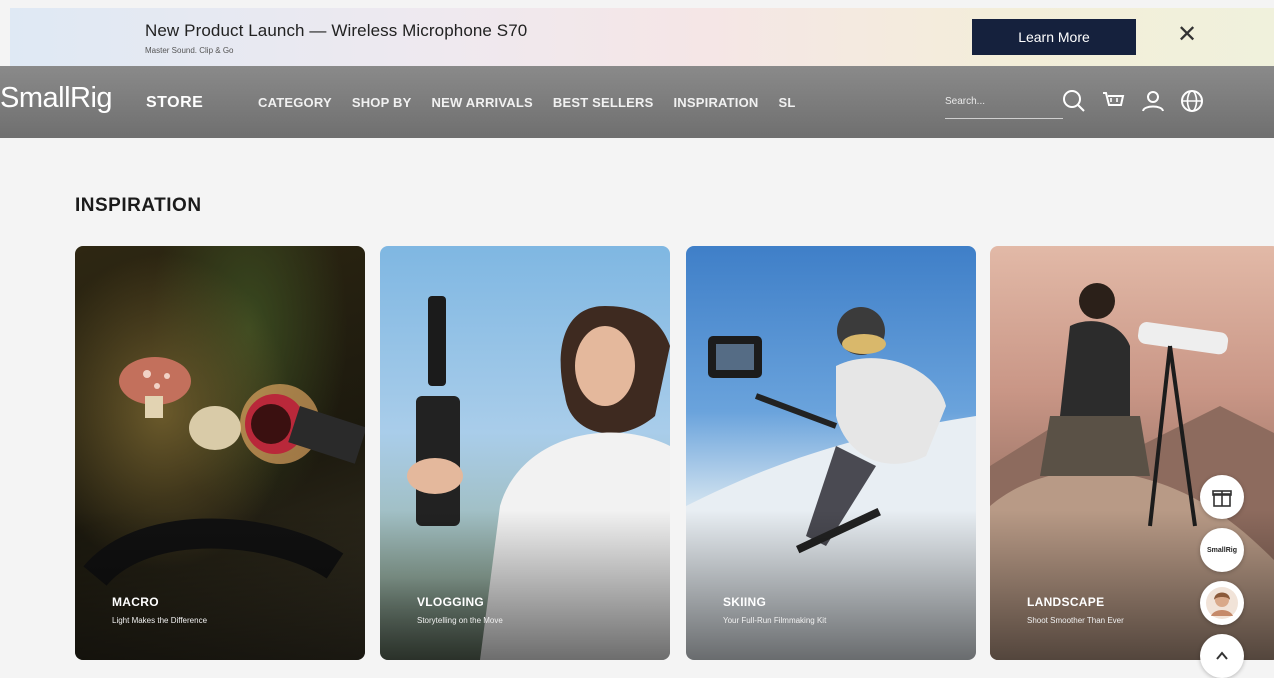 The height and width of the screenshot is (678, 1274). I want to click on support-avatar, so click(1222, 603).